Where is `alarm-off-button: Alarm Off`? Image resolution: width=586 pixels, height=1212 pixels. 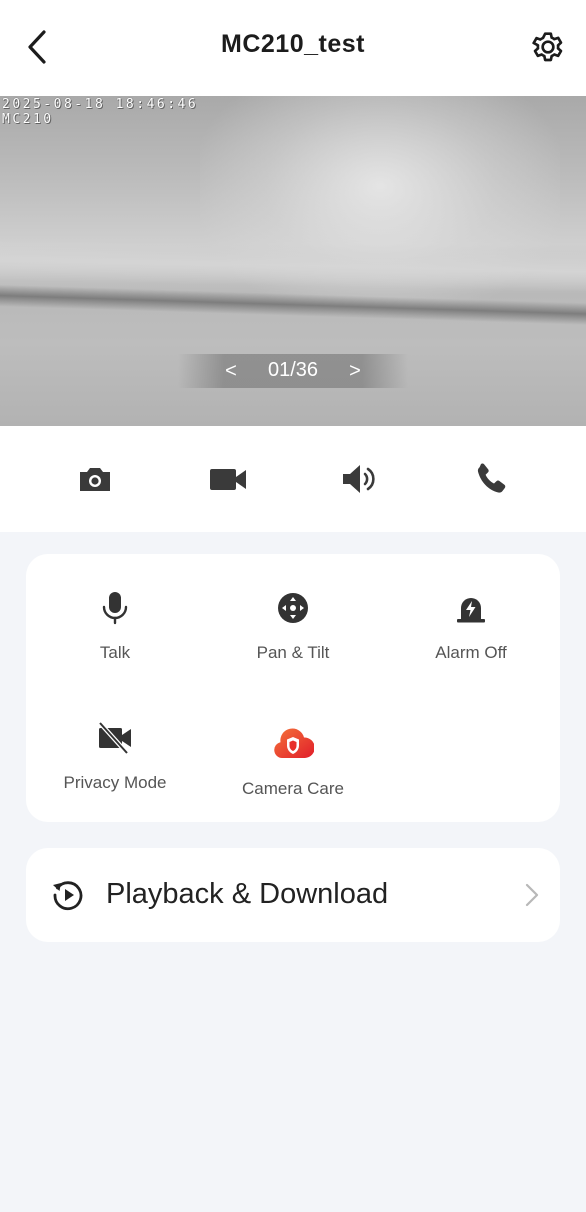 alarm-off-button: Alarm Off is located at coordinates (471, 626).